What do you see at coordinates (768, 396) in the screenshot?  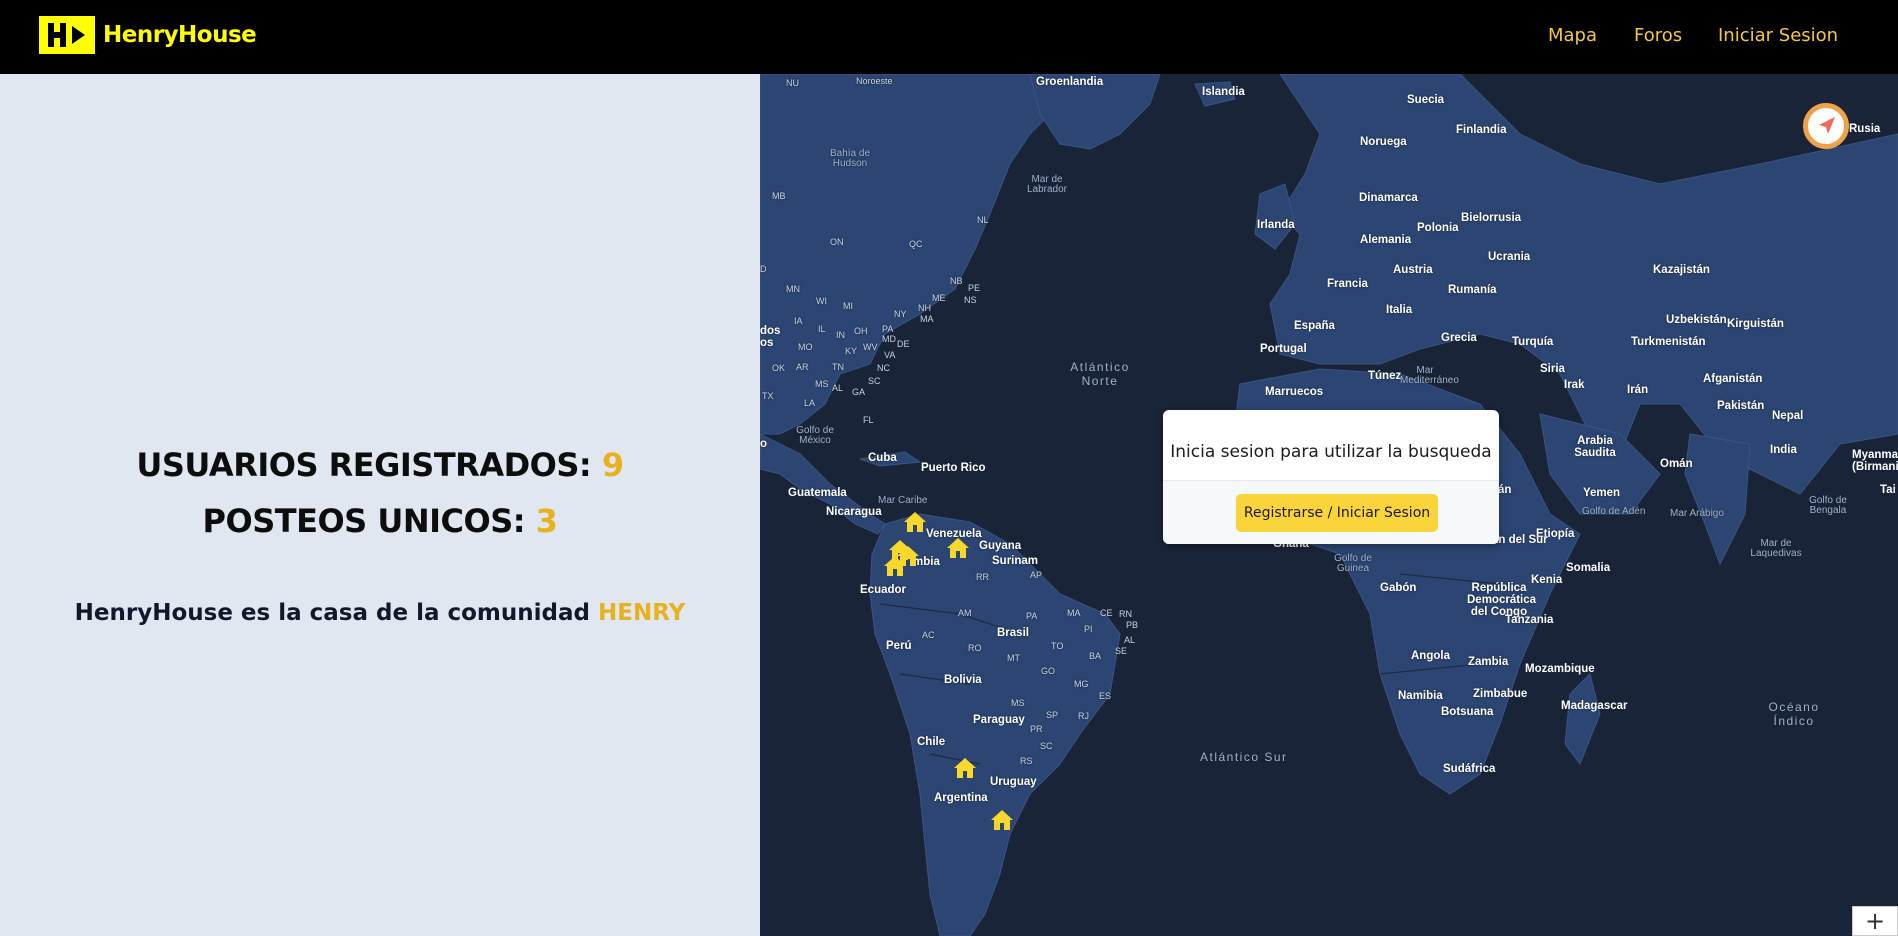 I see `region-tx: TX` at bounding box center [768, 396].